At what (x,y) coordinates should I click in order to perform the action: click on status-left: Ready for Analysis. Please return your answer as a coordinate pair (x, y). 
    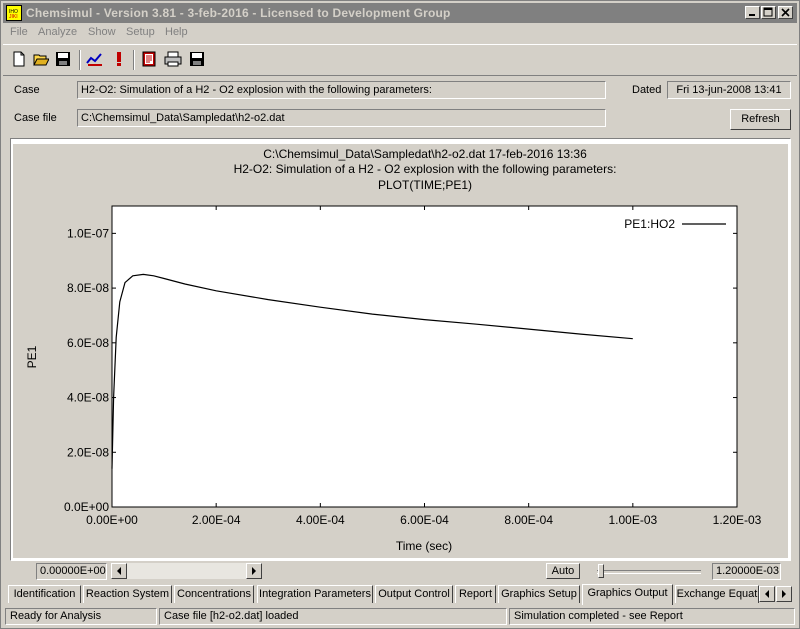
    Looking at the image, I should click on (81, 616).